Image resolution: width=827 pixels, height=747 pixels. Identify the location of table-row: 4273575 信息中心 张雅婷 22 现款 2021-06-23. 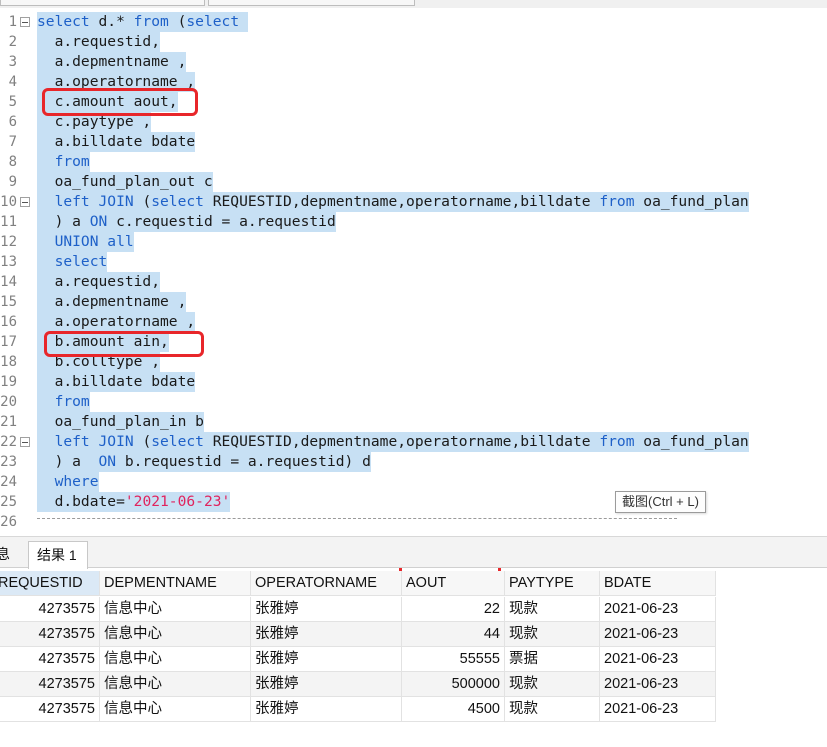
(358, 609).